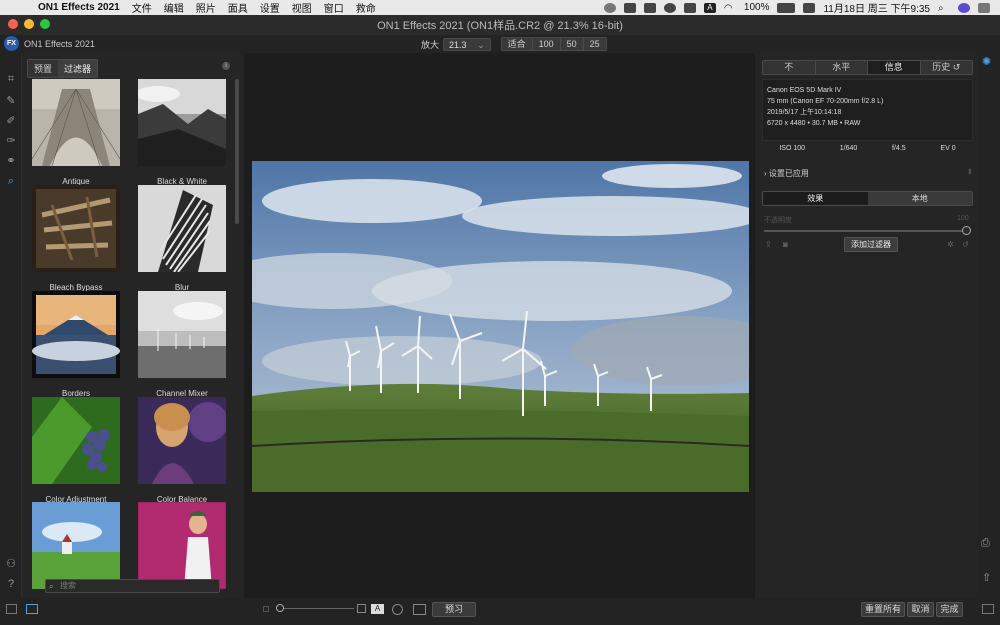 The height and width of the screenshot is (625, 1000). I want to click on right-rail: ✺ ⎙ ⇧, so click(988, 339).